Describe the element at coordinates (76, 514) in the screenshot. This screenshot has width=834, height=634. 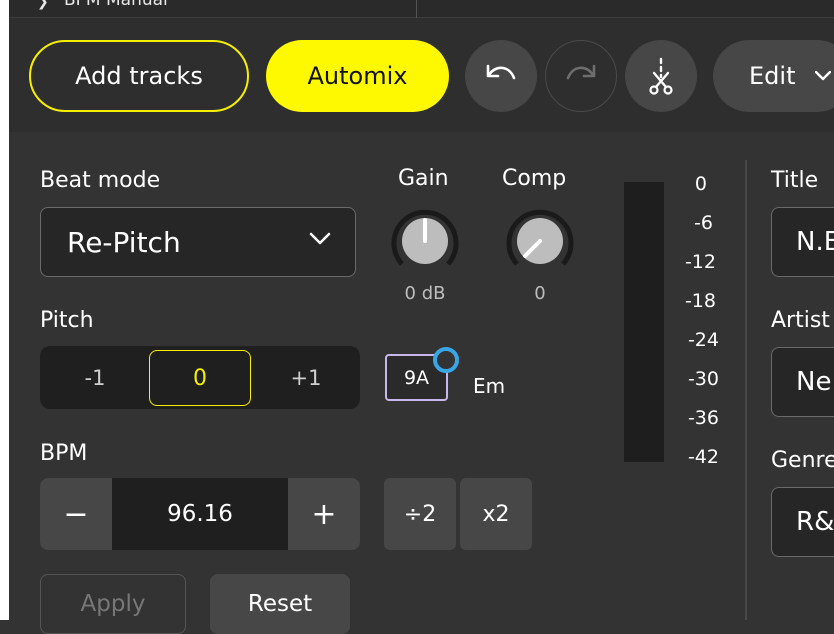
I see `bpm-decrement-button: −` at that location.